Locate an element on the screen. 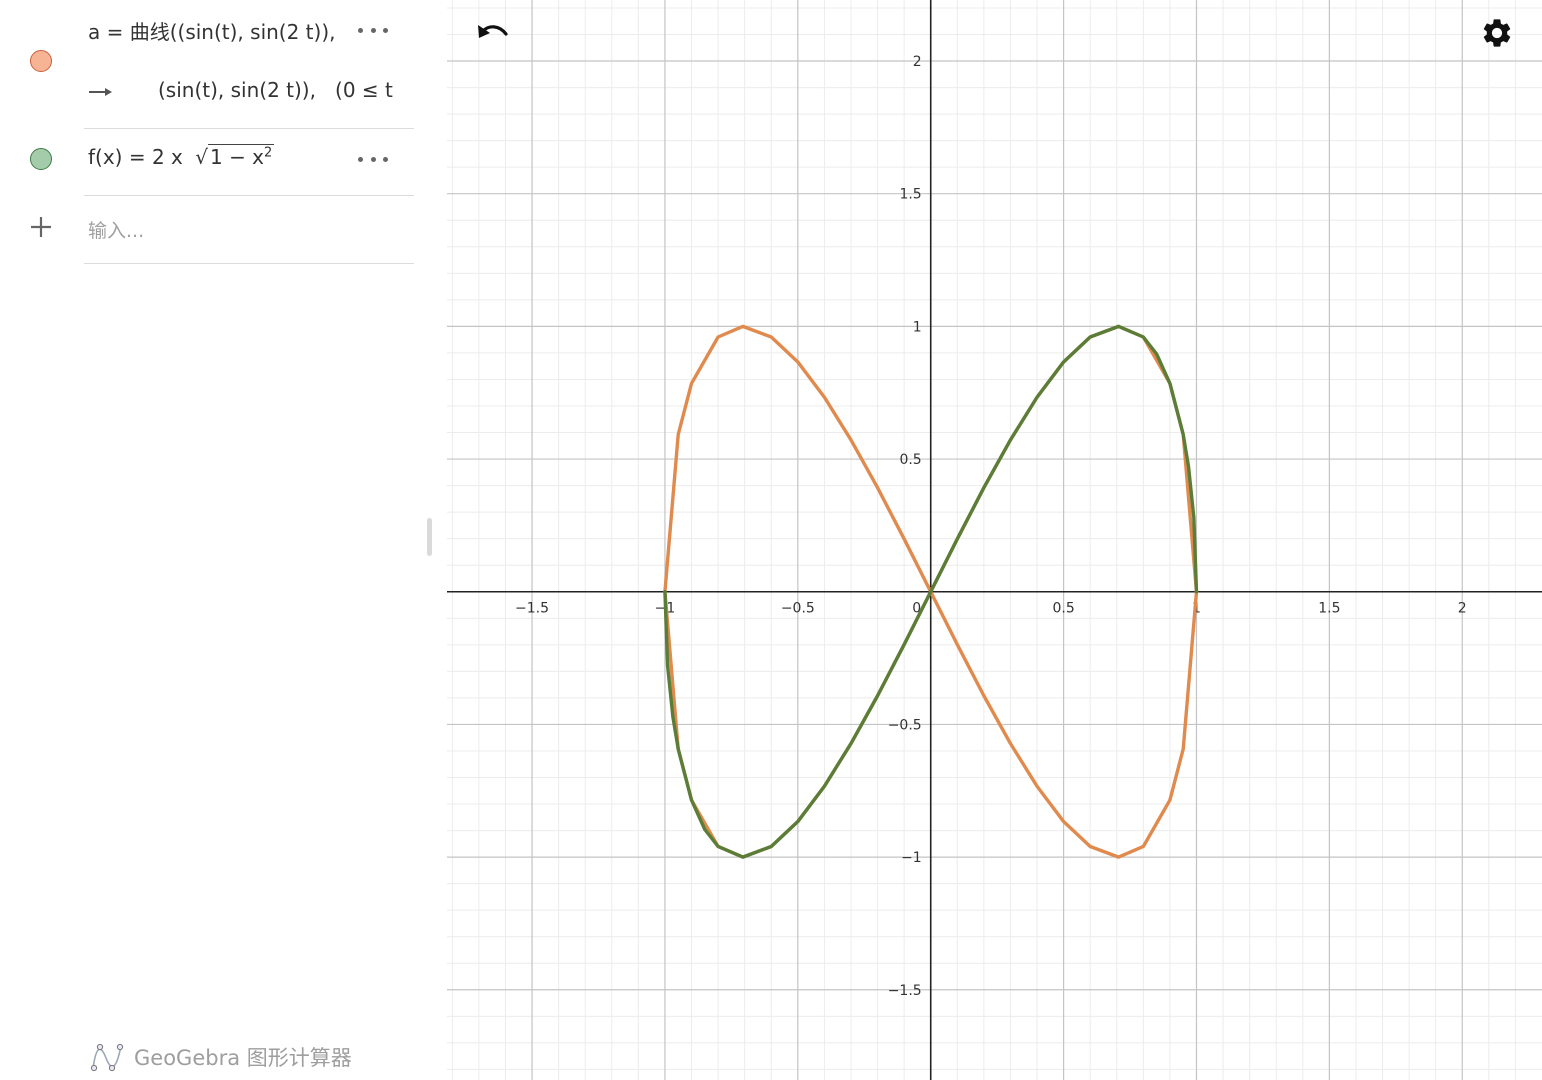 This screenshot has width=1542, height=1080. x-tick-label: −1.5 is located at coordinates (532, 609).